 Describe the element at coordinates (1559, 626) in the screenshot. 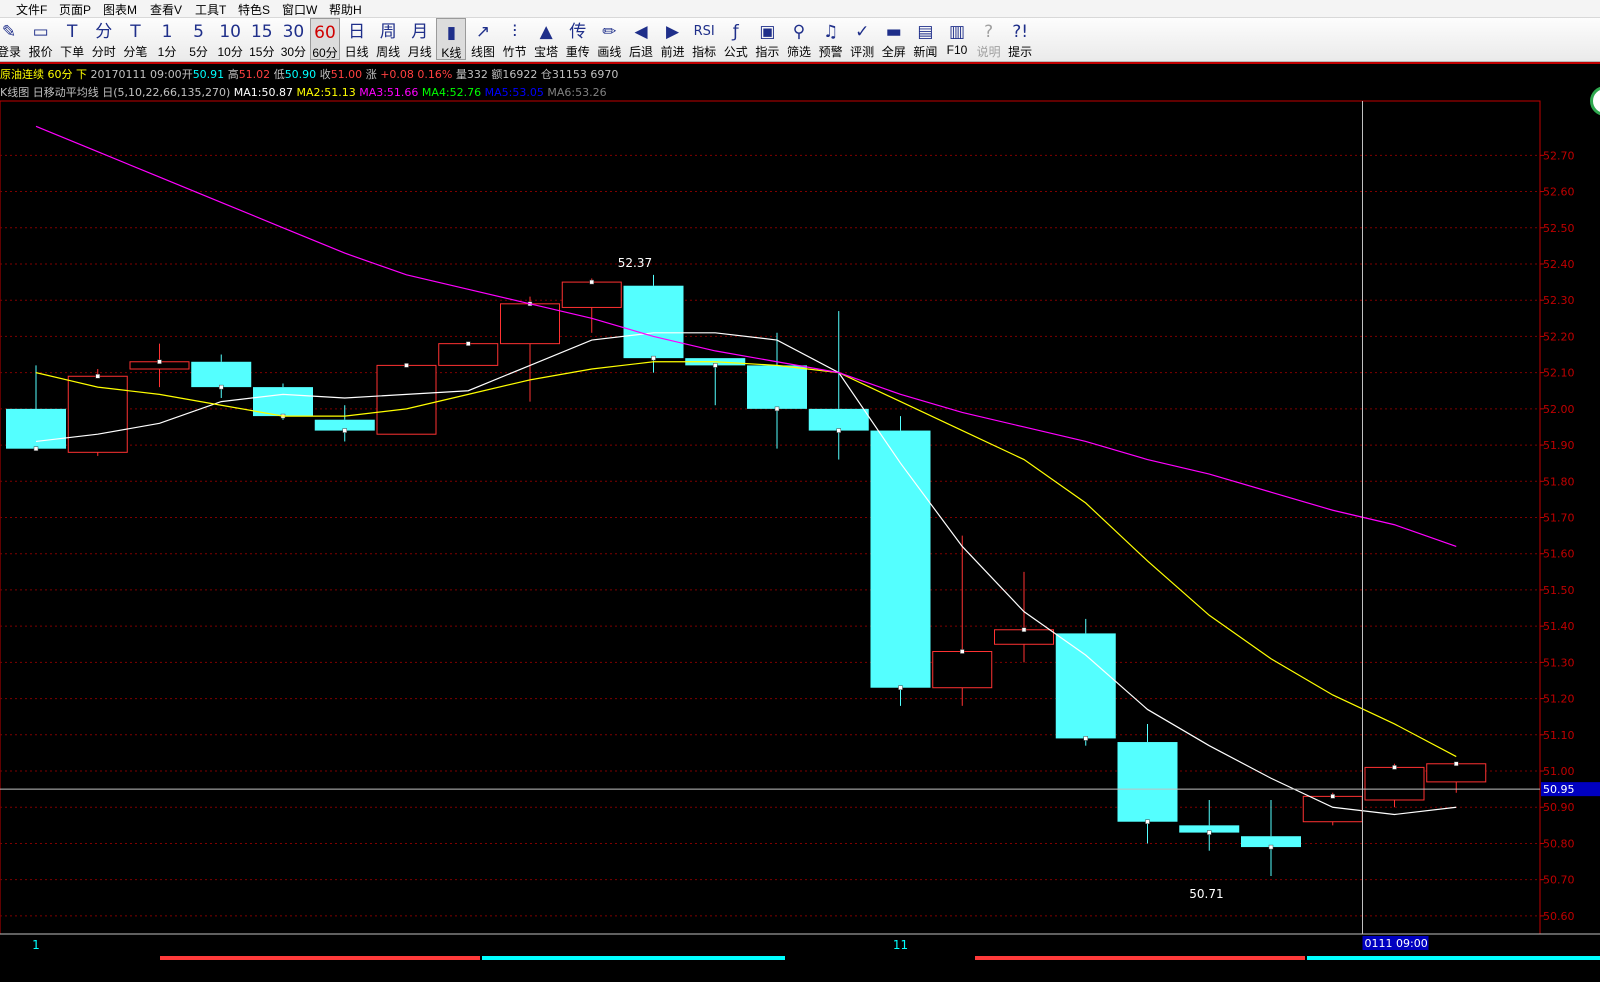

I see `y-tick-label: 51.40` at that location.